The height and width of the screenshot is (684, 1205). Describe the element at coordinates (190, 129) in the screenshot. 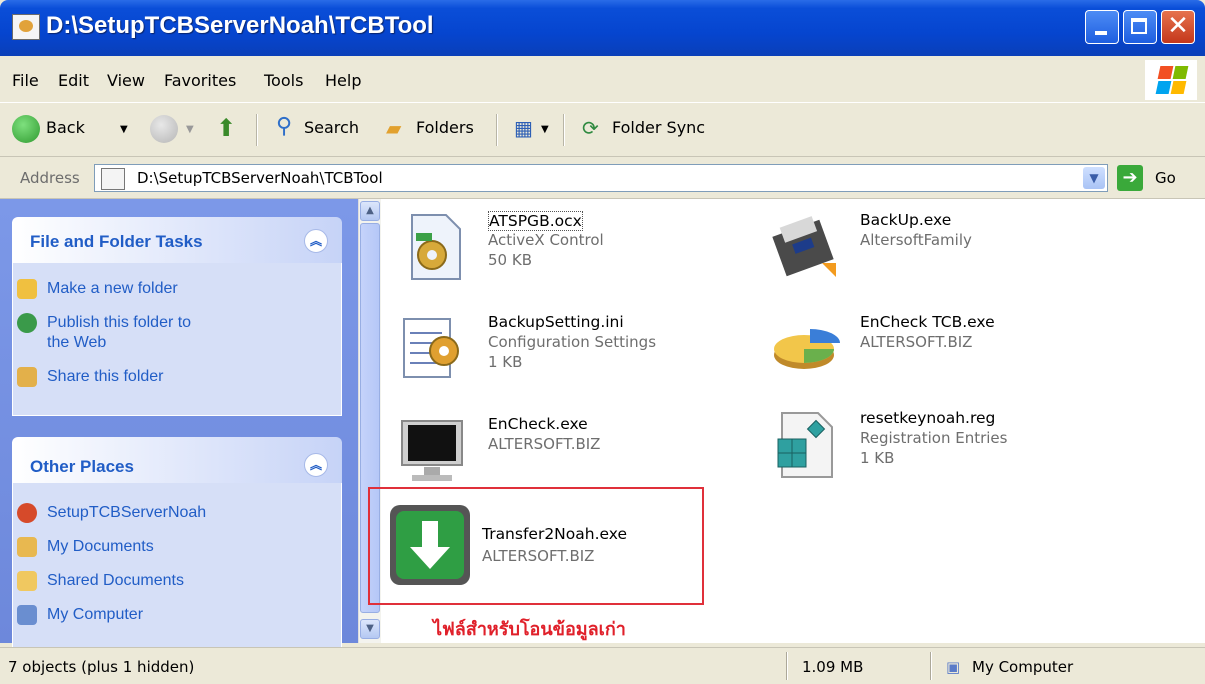

I see `forward-dropdown-icon: ▼` at that location.